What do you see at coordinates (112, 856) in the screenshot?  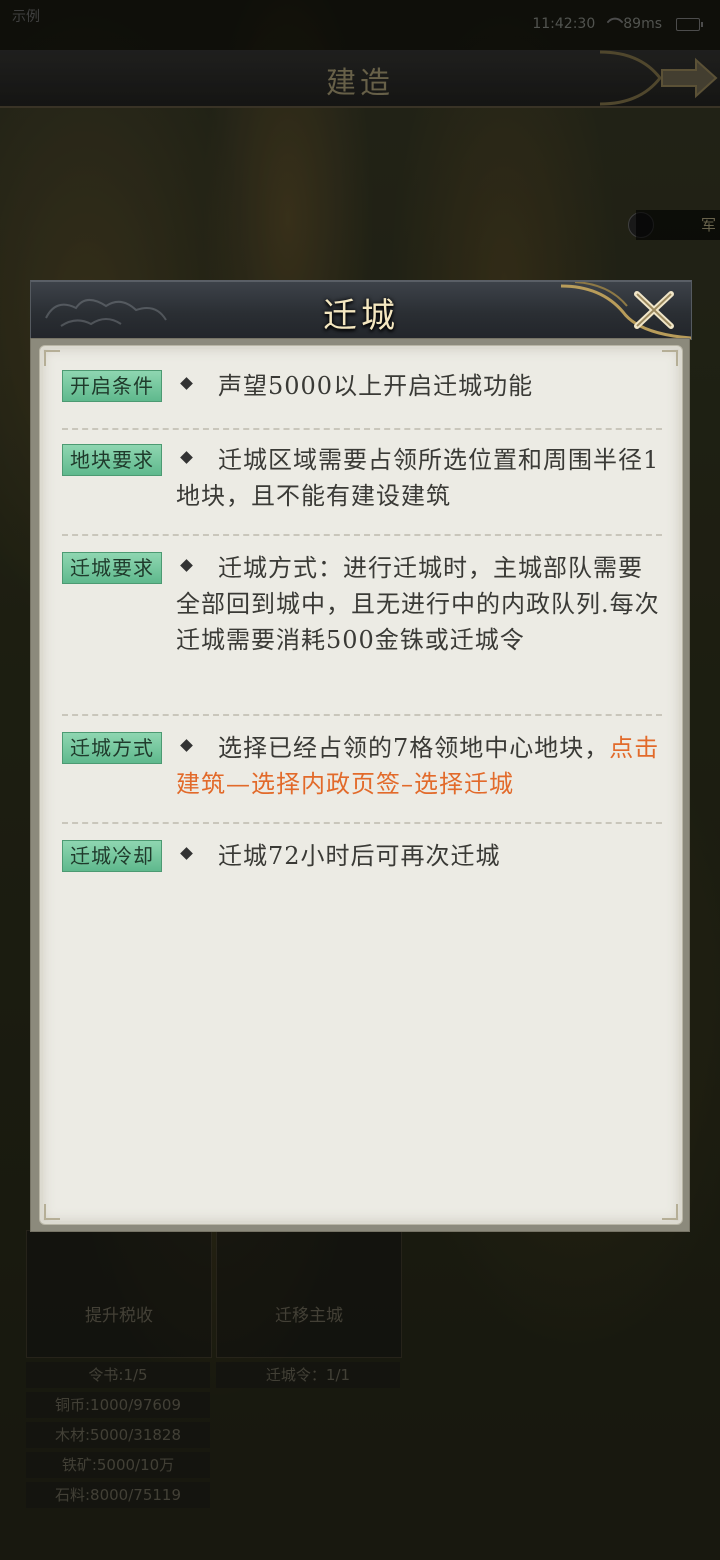 I see `section-tag: 迁城冷却` at bounding box center [112, 856].